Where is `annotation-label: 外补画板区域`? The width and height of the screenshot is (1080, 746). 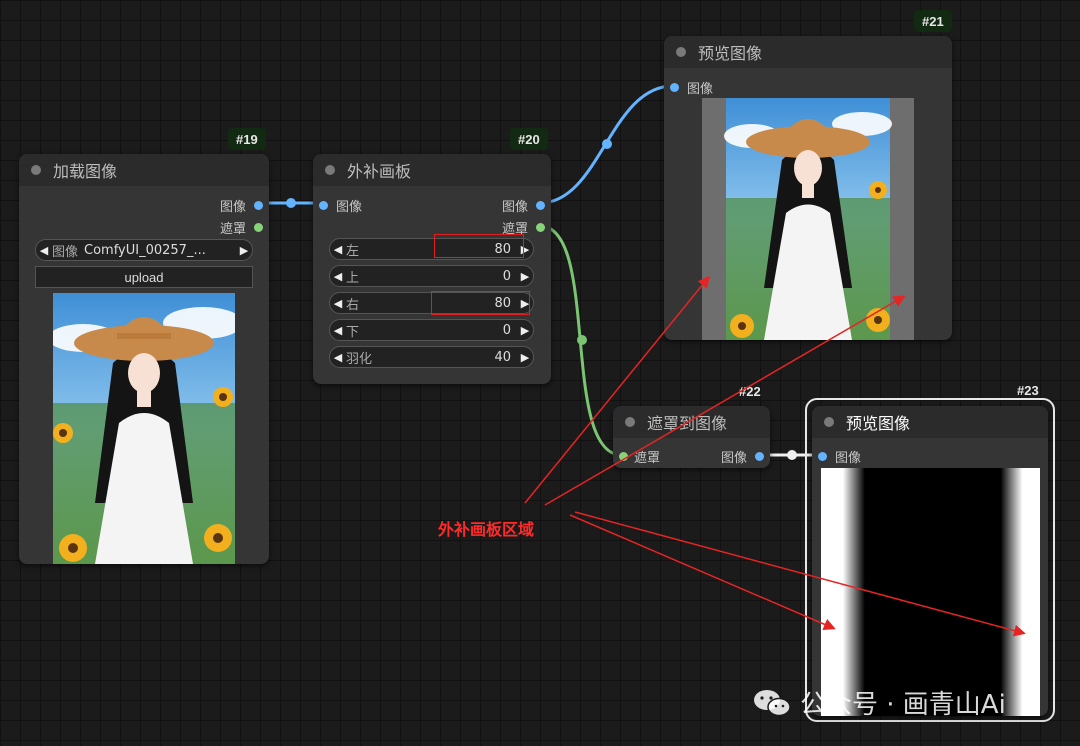 annotation-label: 外补画板区域 is located at coordinates (486, 529).